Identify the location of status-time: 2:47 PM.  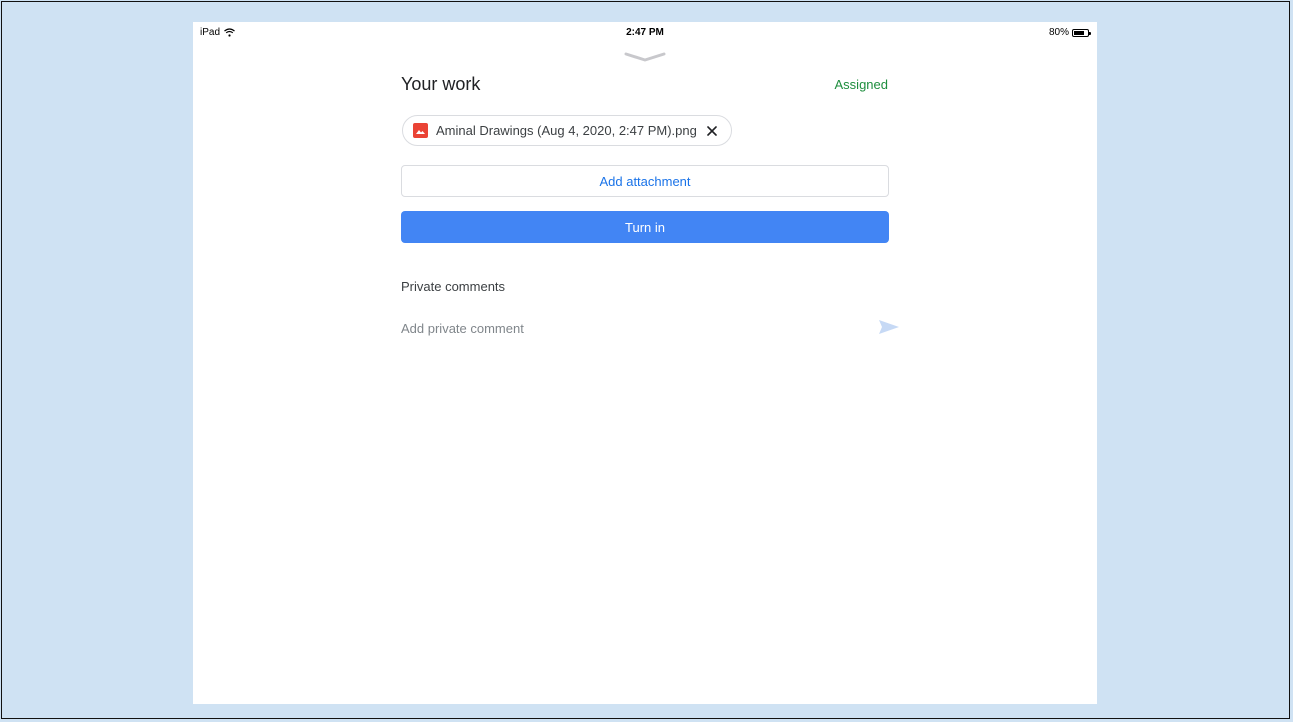
(645, 32).